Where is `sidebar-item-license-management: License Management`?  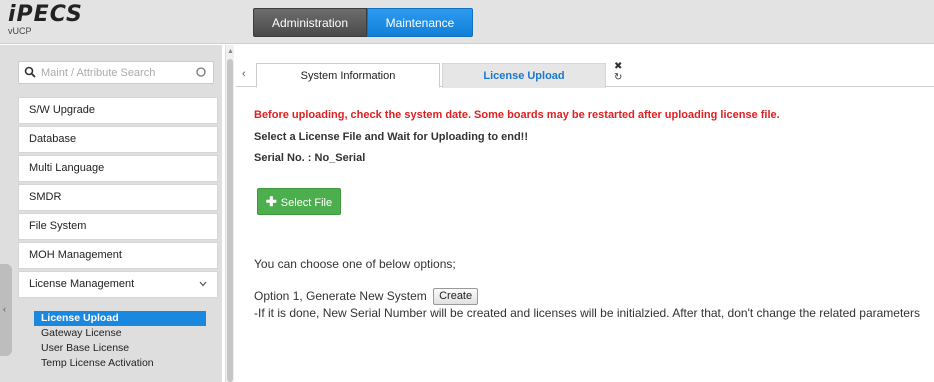 sidebar-item-license-management: License Management is located at coordinates (118, 284).